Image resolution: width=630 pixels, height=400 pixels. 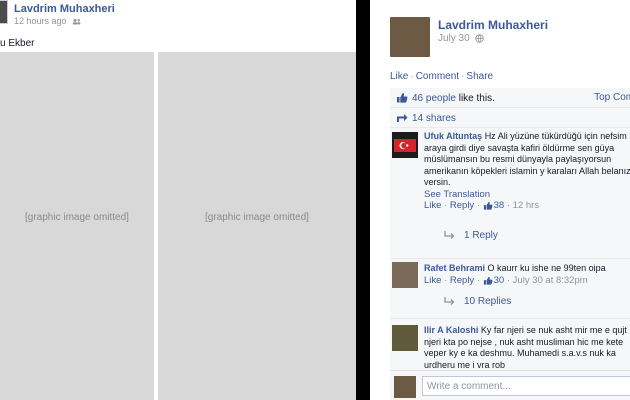 I want to click on commenter-name: Ufuk Altuntaş, so click(x=453, y=136).